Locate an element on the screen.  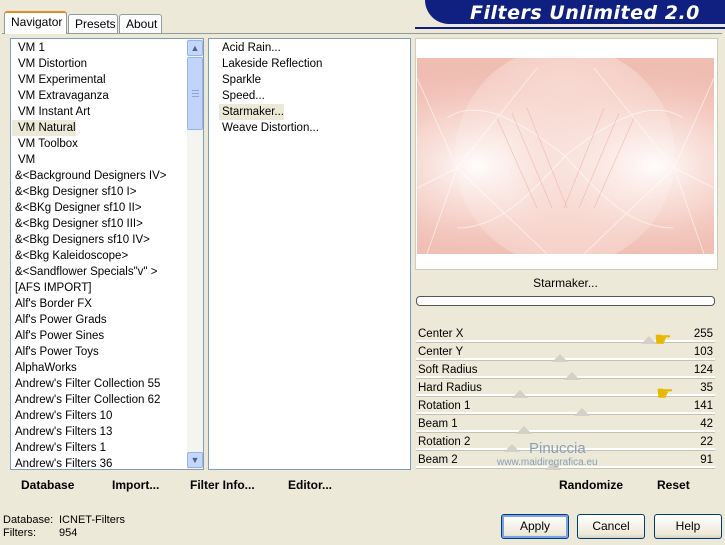
category-item: VM Natural is located at coordinates (44, 128).